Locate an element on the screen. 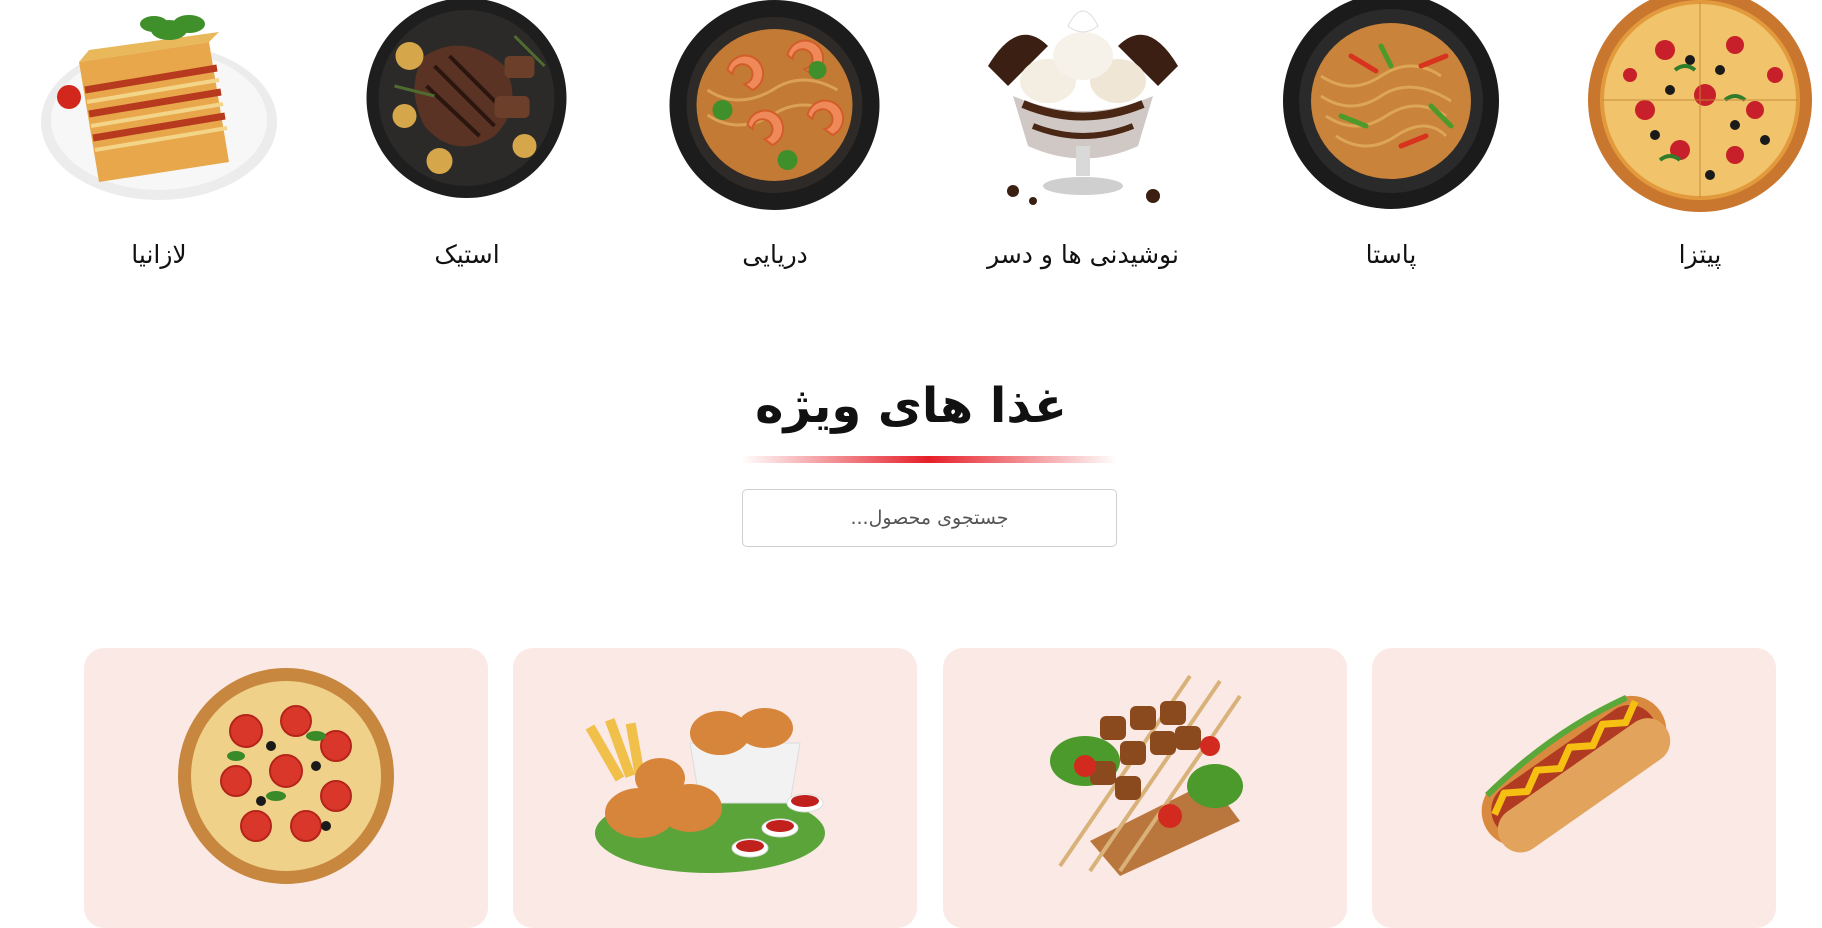 The height and width of the screenshot is (928, 1822). category-label: پاستا is located at coordinates (1391, 254).